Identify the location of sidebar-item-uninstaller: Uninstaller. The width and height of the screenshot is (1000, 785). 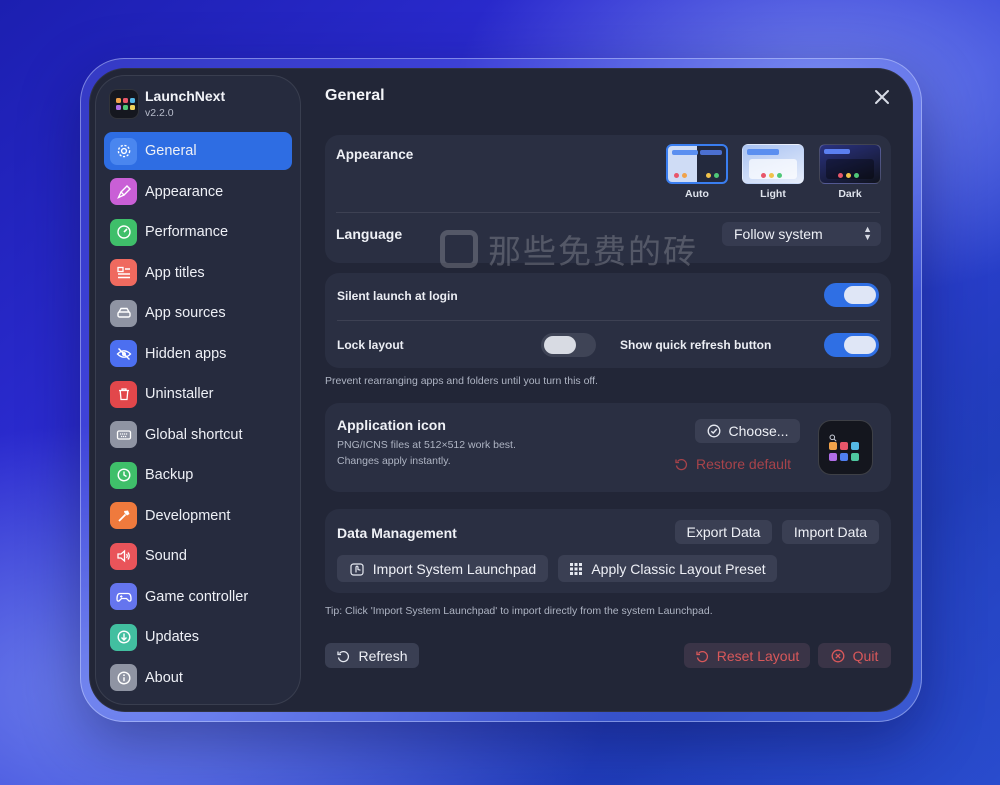
(198, 394).